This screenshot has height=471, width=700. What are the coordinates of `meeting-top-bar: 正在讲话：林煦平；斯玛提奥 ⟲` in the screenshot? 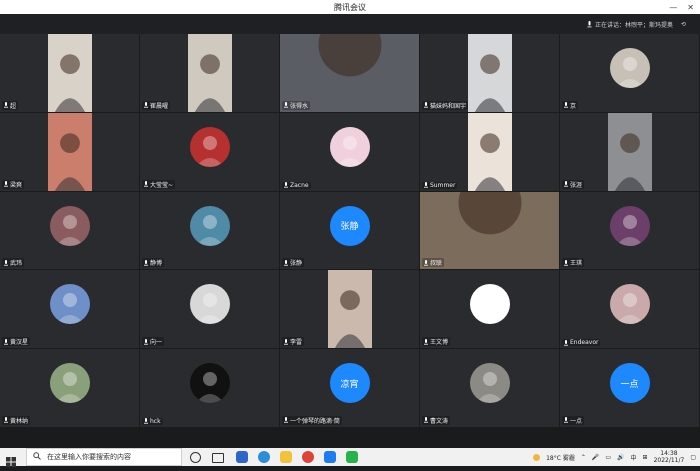 It's located at (350, 24).